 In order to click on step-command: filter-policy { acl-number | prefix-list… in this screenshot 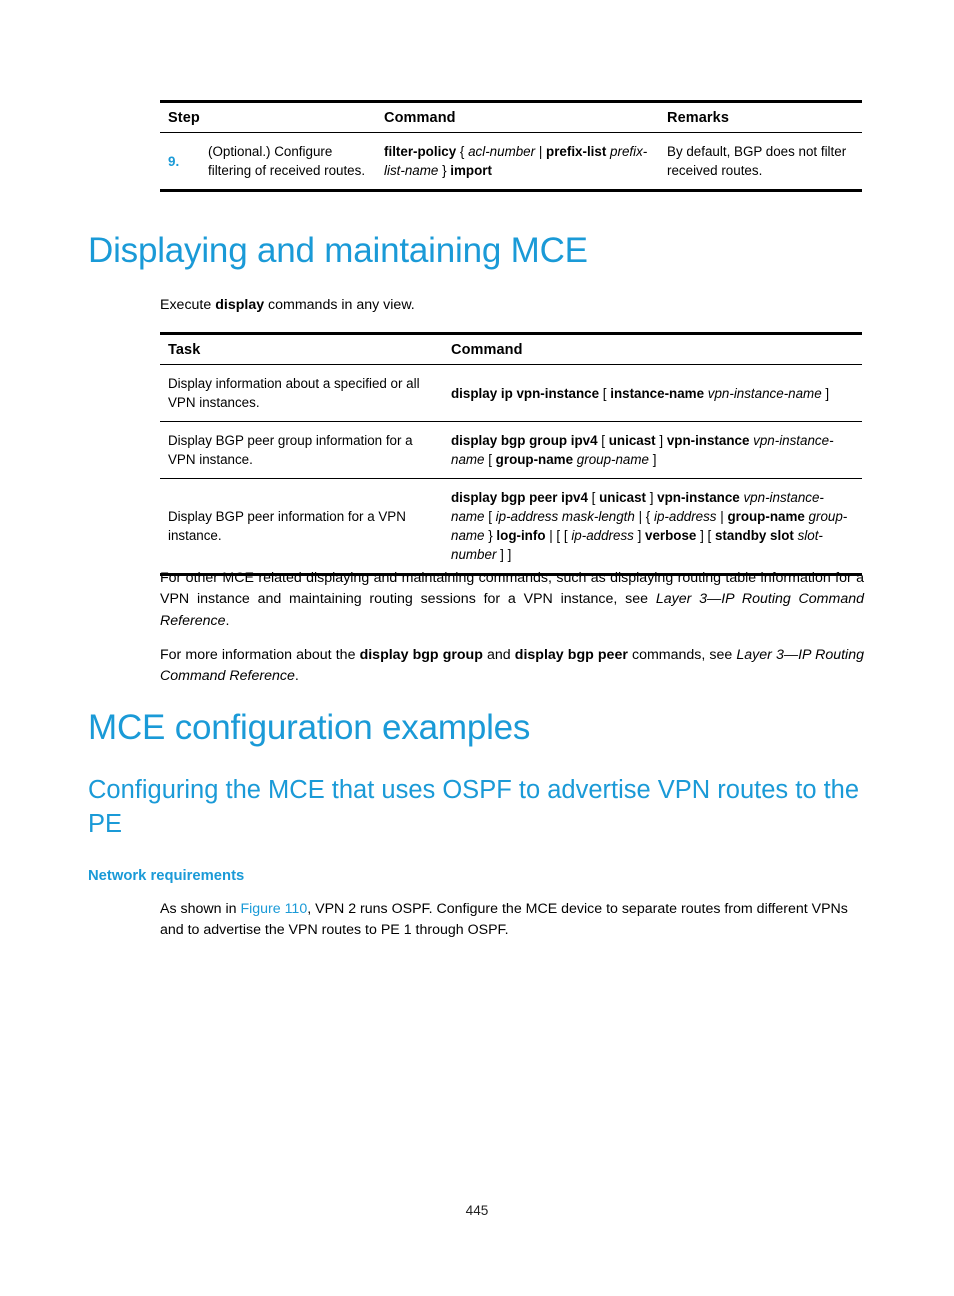, I will do `click(518, 162)`.